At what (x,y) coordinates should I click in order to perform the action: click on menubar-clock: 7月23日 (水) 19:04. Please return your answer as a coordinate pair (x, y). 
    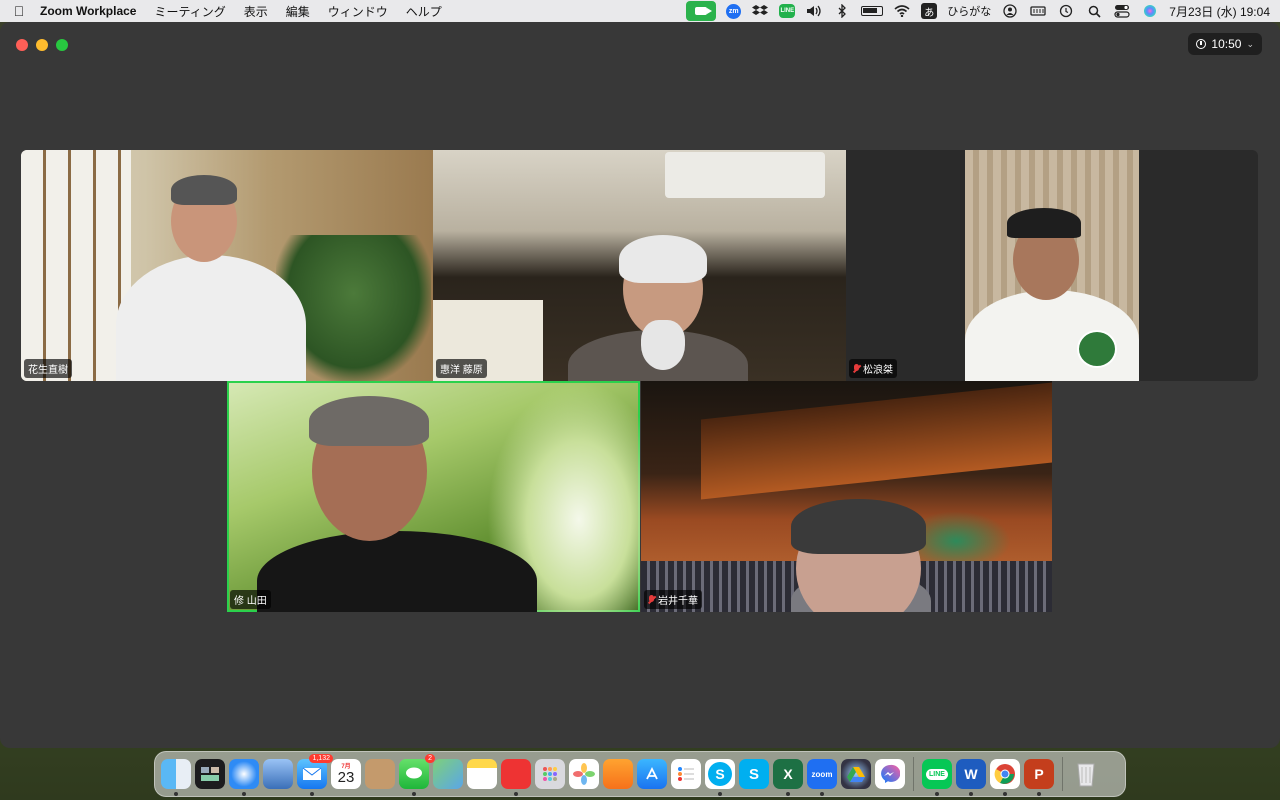
    Looking at the image, I should click on (1219, 11).